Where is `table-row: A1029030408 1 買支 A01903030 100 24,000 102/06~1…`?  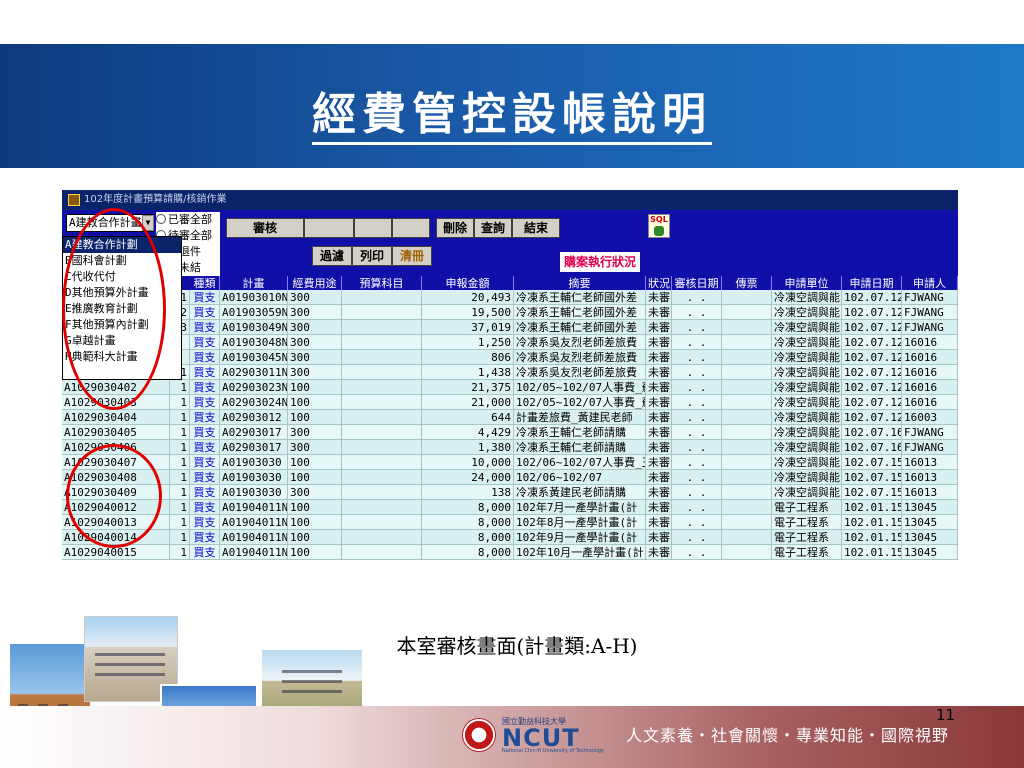 table-row: A1029030408 1 買支 A01903030 100 24,000 102/06~1… is located at coordinates (510, 477).